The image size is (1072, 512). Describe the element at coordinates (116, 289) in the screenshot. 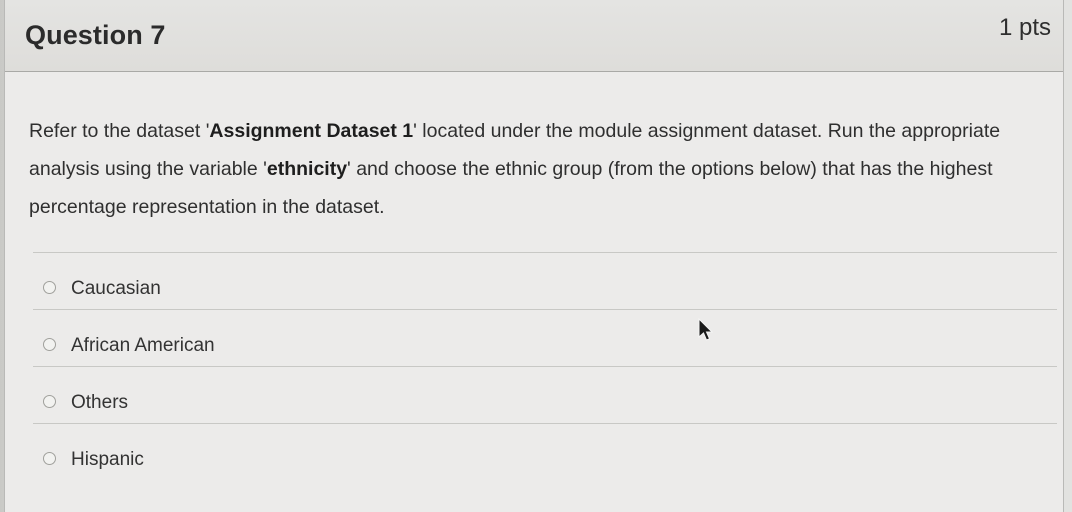

I see `answer-label: Caucasian` at that location.